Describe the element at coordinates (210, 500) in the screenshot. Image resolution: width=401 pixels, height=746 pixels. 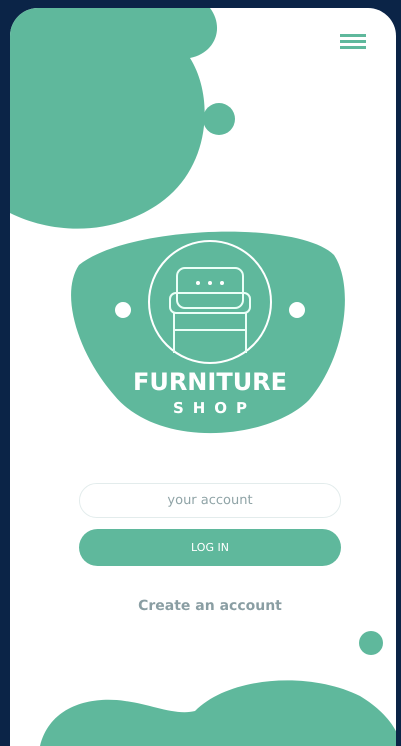
I see `account-field: your account` at that location.